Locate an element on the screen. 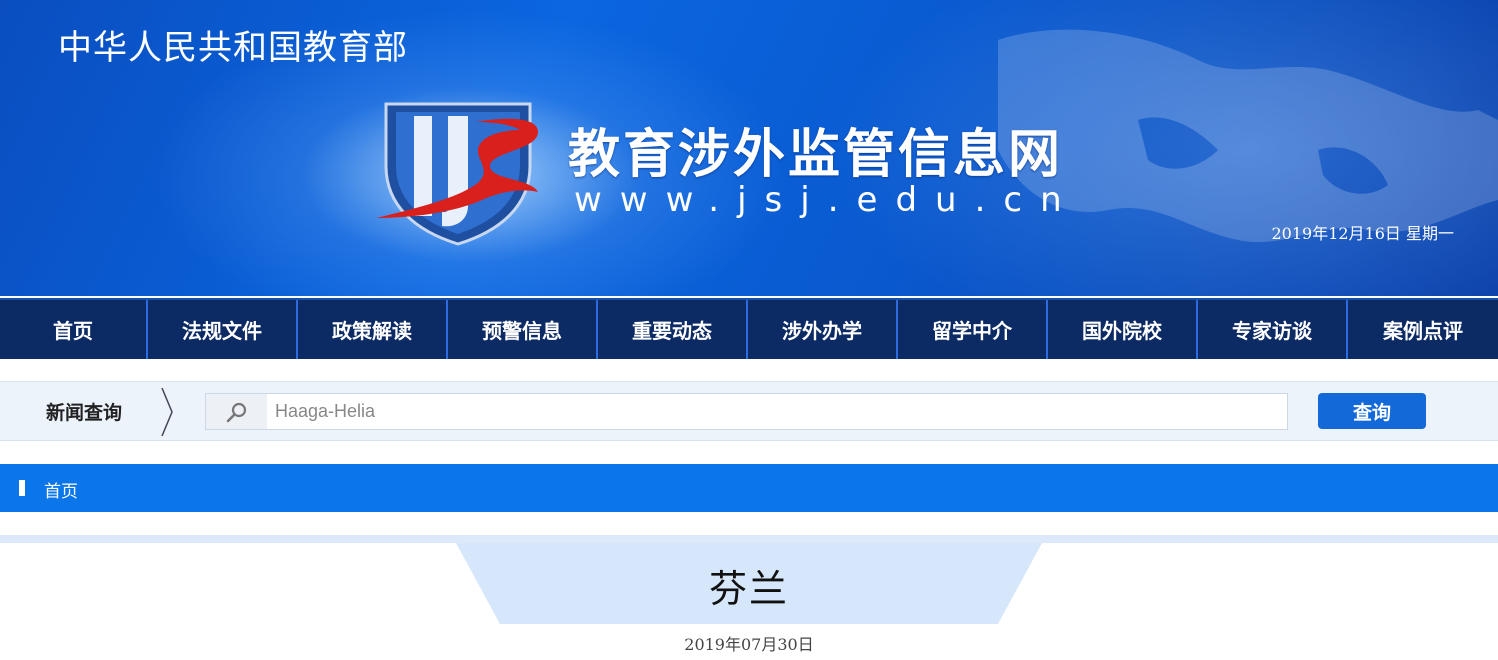 The image size is (1498, 660). nav-item-policy-interpretation: 政策解读 is located at coordinates (373, 329).